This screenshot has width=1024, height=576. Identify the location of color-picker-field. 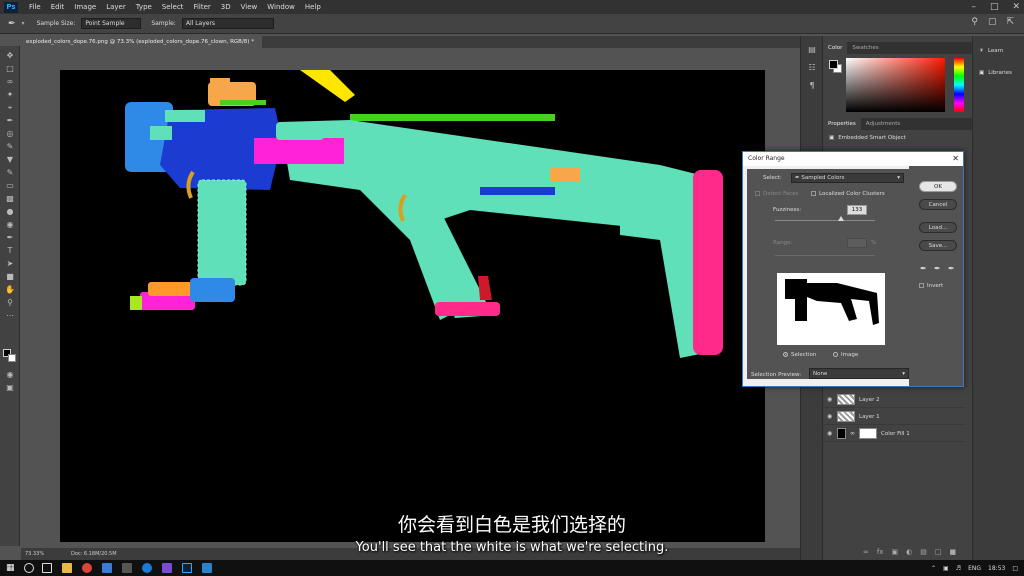
(895, 85).